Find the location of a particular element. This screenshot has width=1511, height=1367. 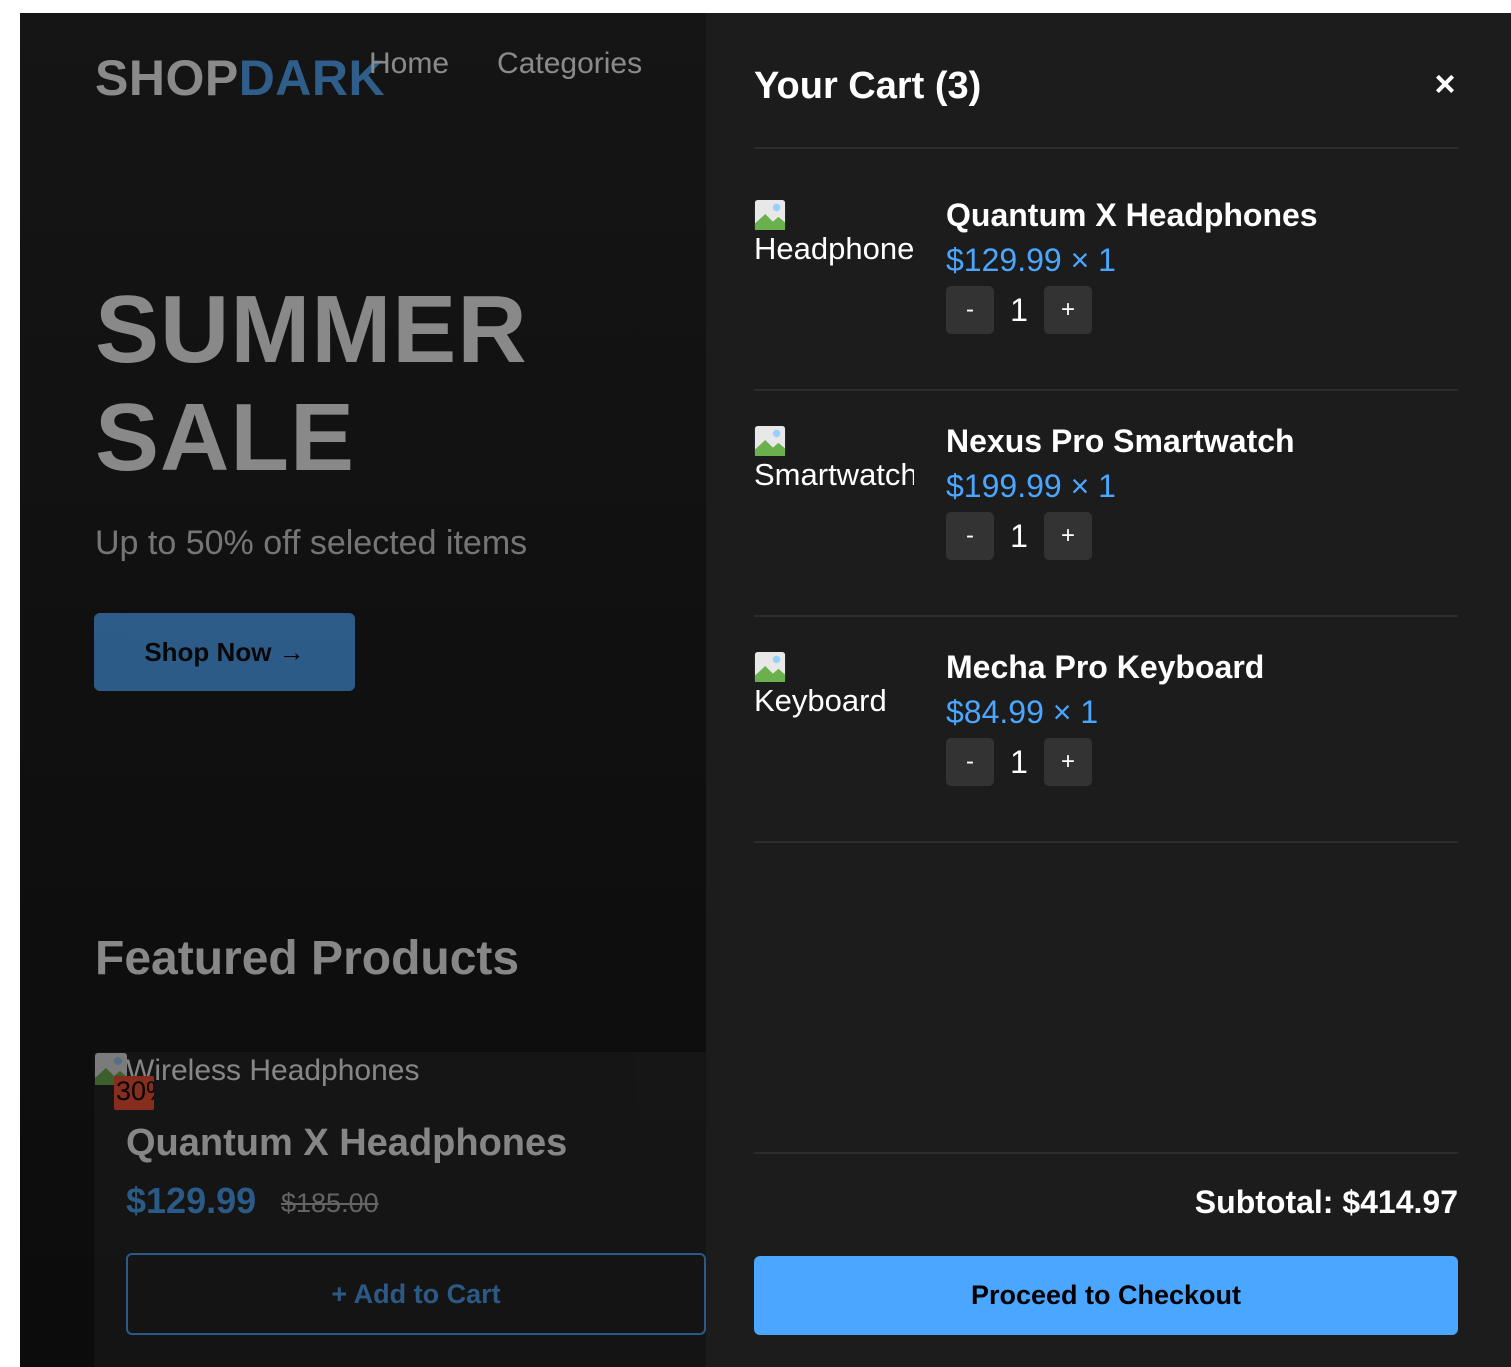

cart-item-price: $199.99 × 1 is located at coordinates (1031, 486).